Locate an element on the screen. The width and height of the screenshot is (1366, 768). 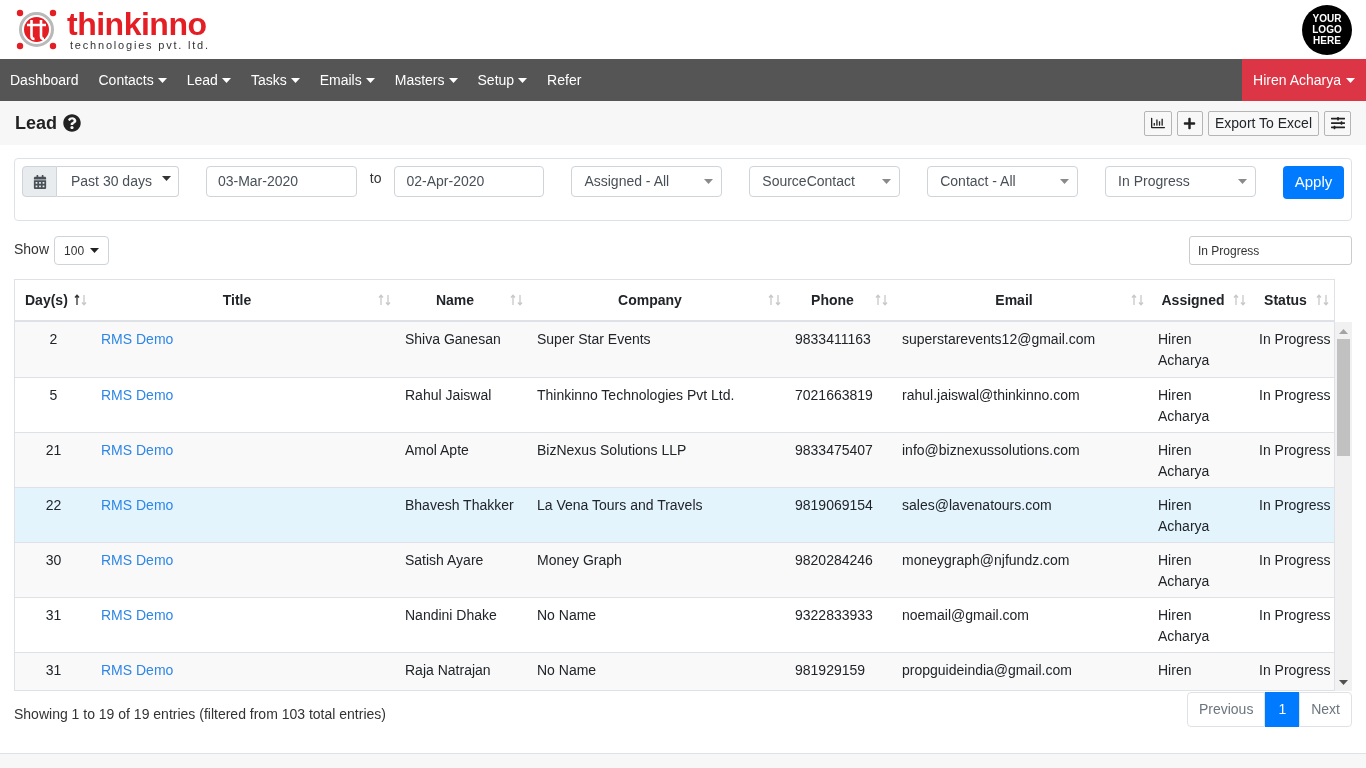
show-label: Show is located at coordinates (32, 249).